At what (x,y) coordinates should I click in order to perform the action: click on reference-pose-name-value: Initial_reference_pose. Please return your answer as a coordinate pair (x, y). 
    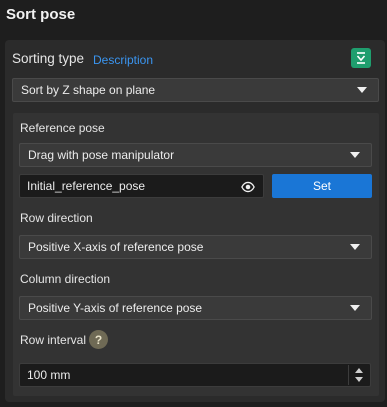
    Looking at the image, I should click on (86, 186).